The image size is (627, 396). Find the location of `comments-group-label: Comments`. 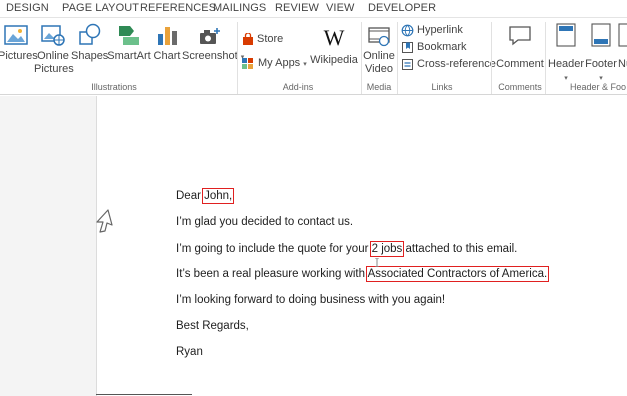

comments-group-label: Comments is located at coordinates (520, 87).